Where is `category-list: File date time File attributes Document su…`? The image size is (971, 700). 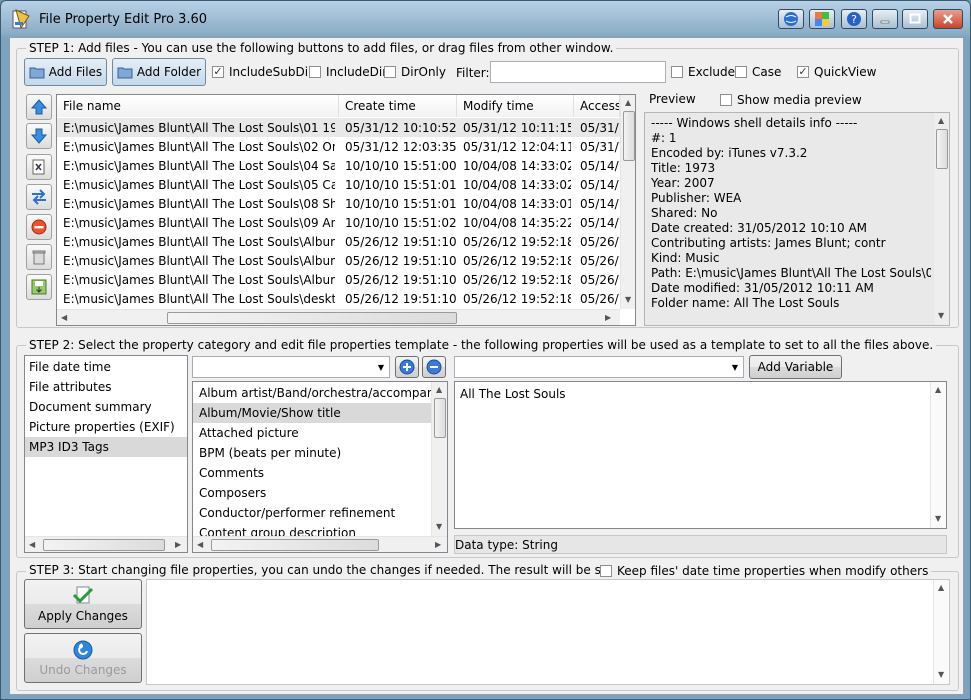 category-list: File date time File attributes Document su… is located at coordinates (106, 454).